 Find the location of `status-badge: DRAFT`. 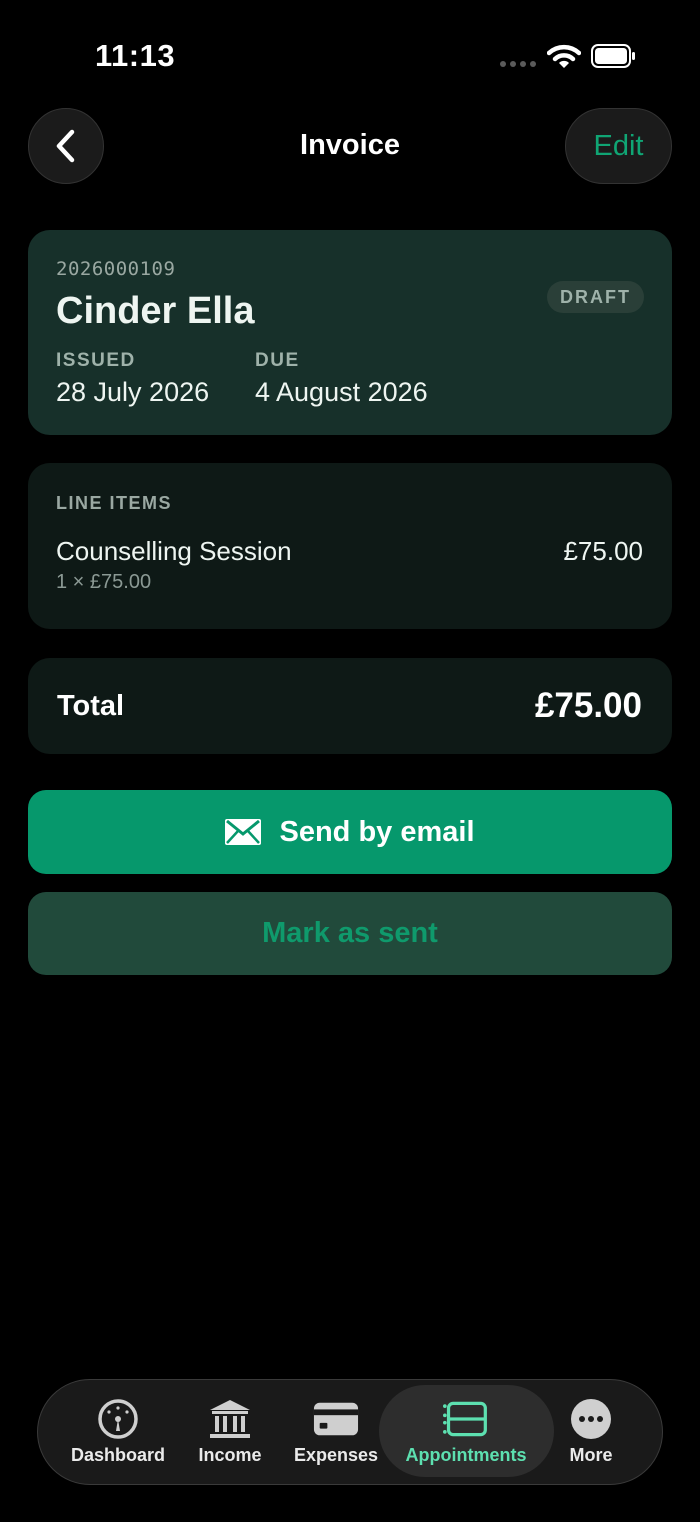

status-badge: DRAFT is located at coordinates (595, 297).